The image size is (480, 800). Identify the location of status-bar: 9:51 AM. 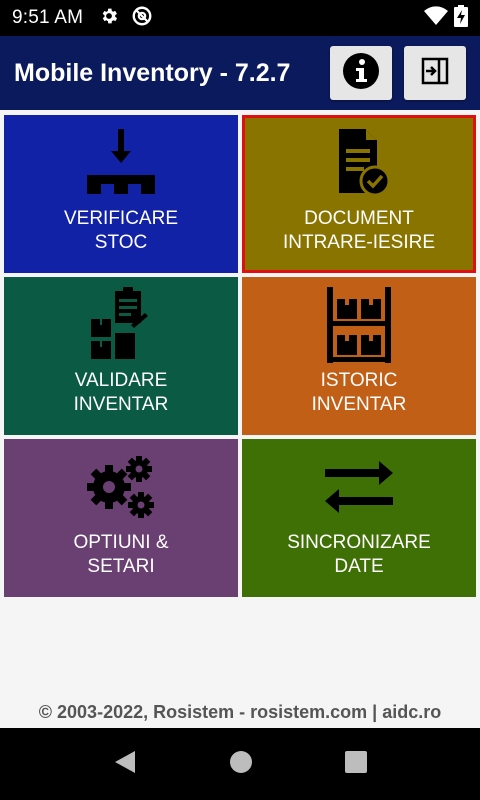
(240, 18).